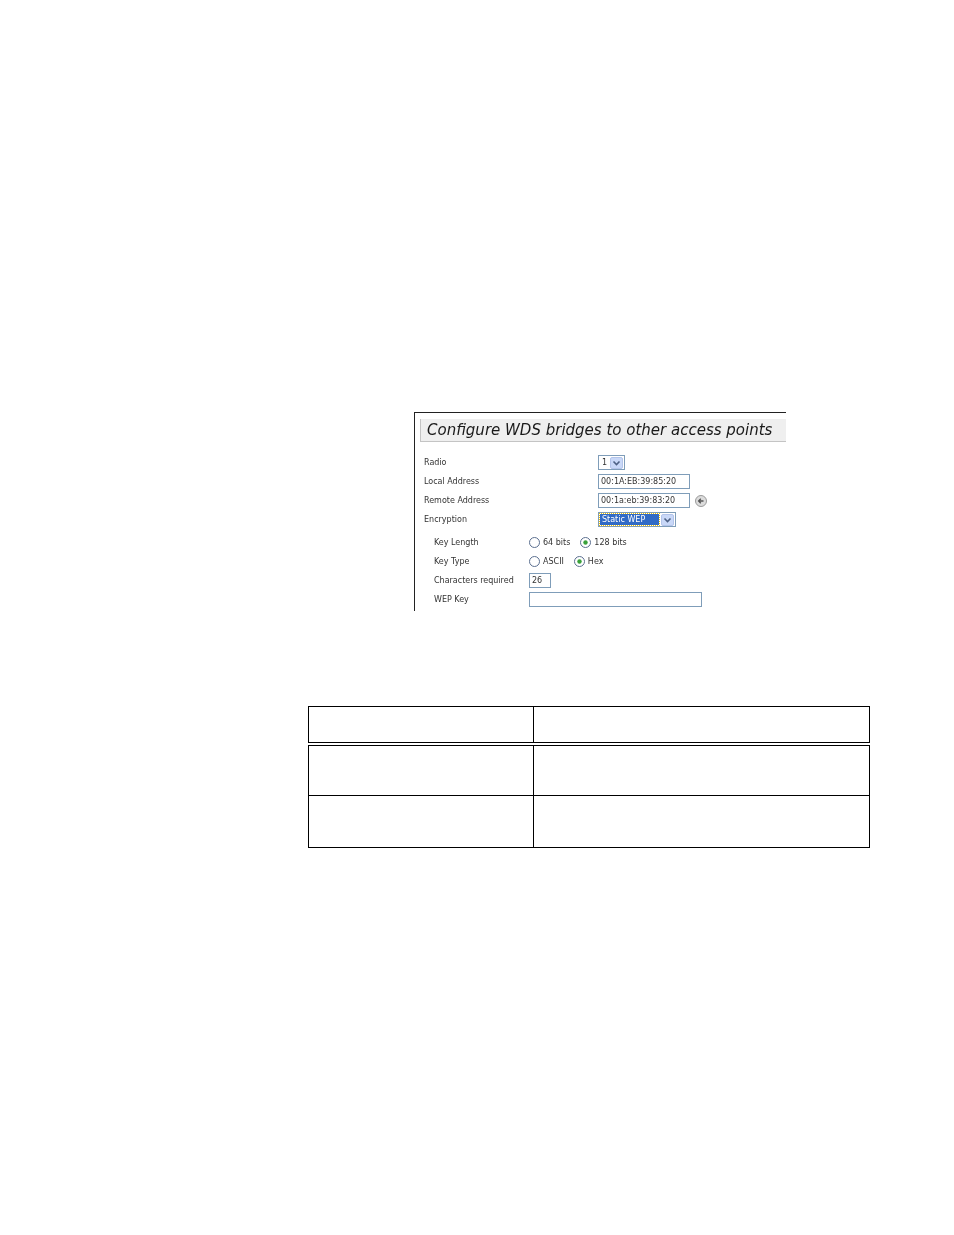 The image size is (954, 1235). Describe the element at coordinates (644, 481) in the screenshot. I see `text-field: 00:1A:EB:39:85:20` at that location.